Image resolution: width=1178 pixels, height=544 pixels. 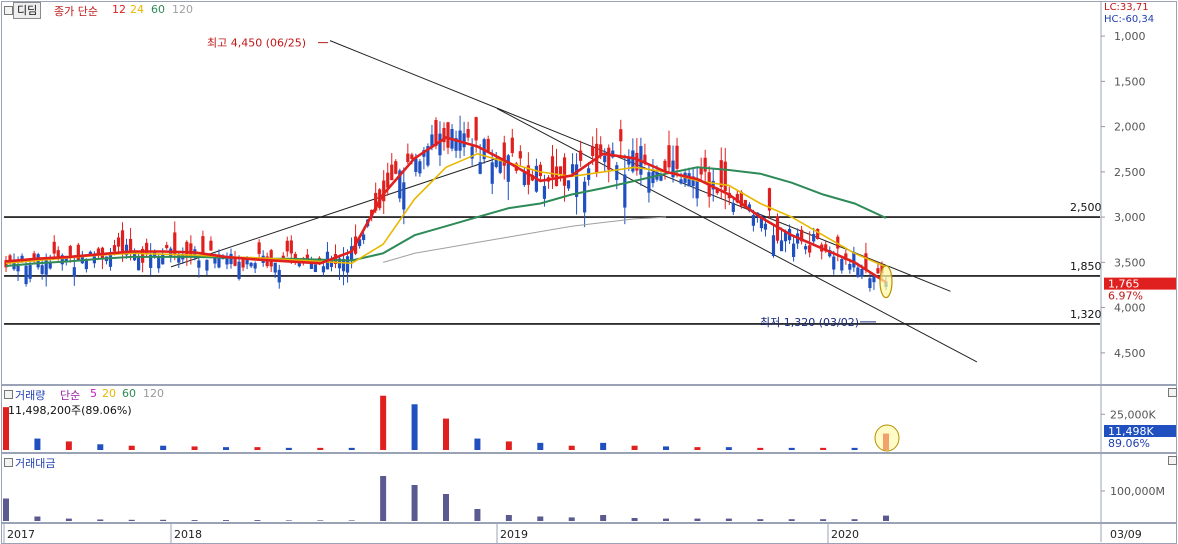 What do you see at coordinates (188, 534) in the screenshot?
I see `date-label: 2018` at bounding box center [188, 534].